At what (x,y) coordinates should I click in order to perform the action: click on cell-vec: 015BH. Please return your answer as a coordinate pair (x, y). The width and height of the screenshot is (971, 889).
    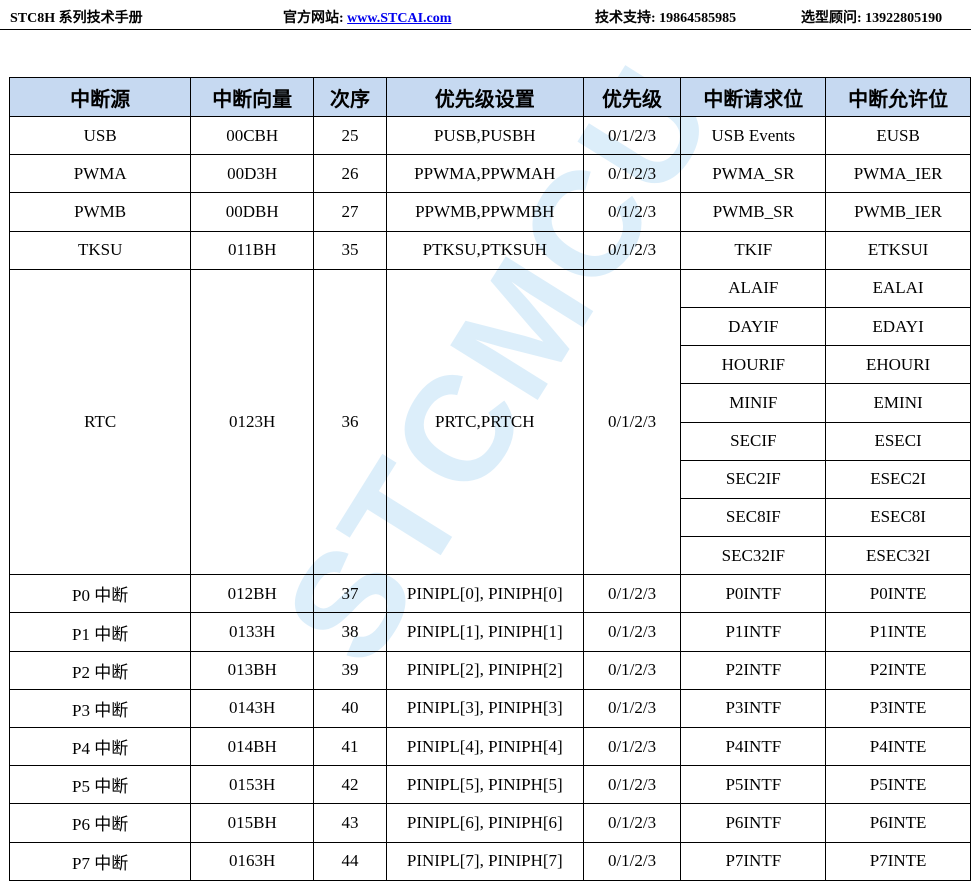
    Looking at the image, I should click on (252, 823).